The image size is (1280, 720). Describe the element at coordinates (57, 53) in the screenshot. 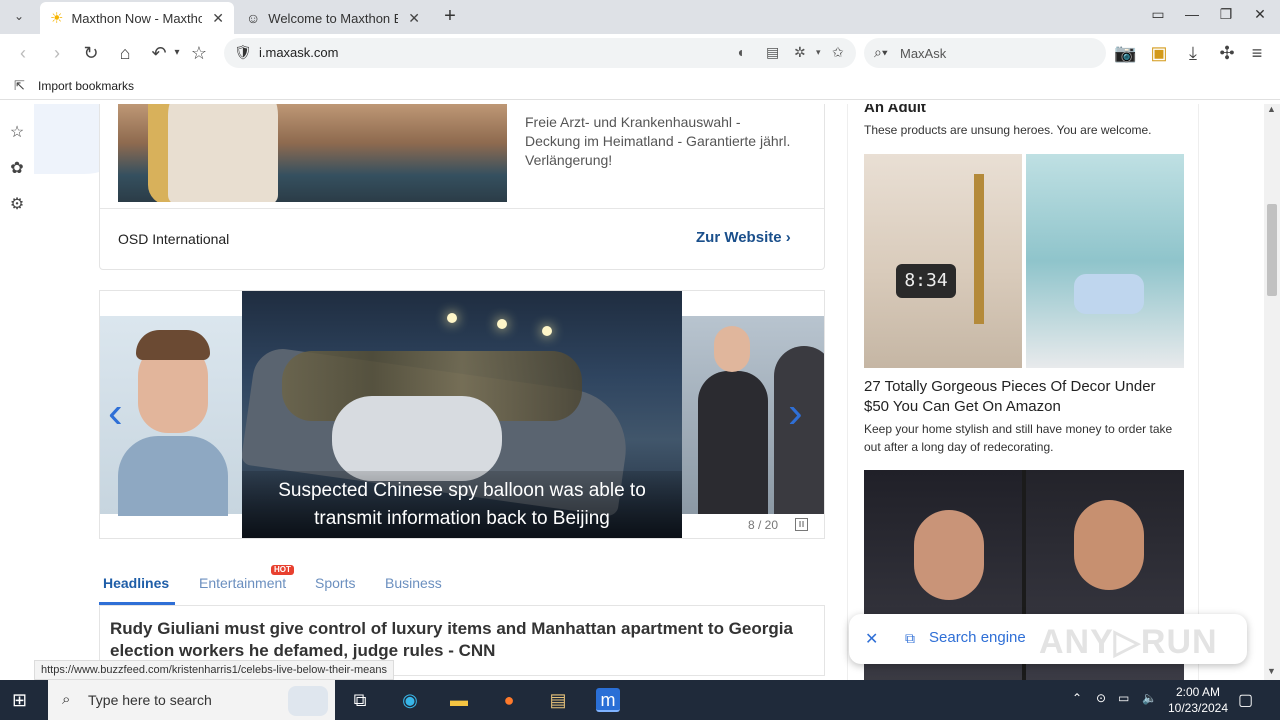

I see `forward-icon: ›` at that location.